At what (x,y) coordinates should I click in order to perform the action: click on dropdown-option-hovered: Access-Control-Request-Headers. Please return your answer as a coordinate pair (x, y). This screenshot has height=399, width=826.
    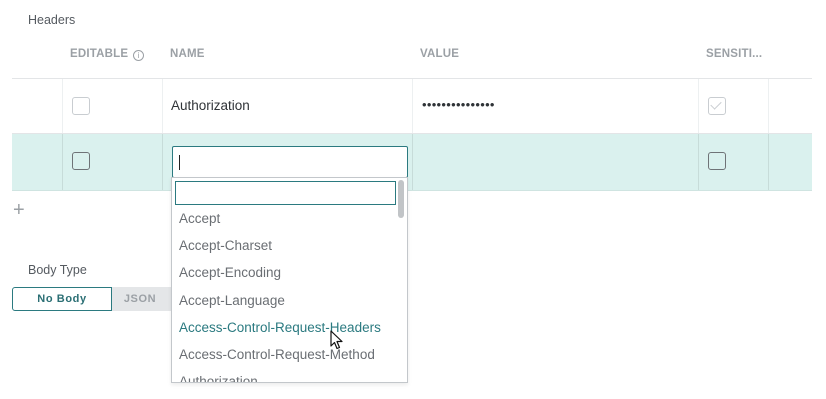
    Looking at the image, I should click on (284, 327).